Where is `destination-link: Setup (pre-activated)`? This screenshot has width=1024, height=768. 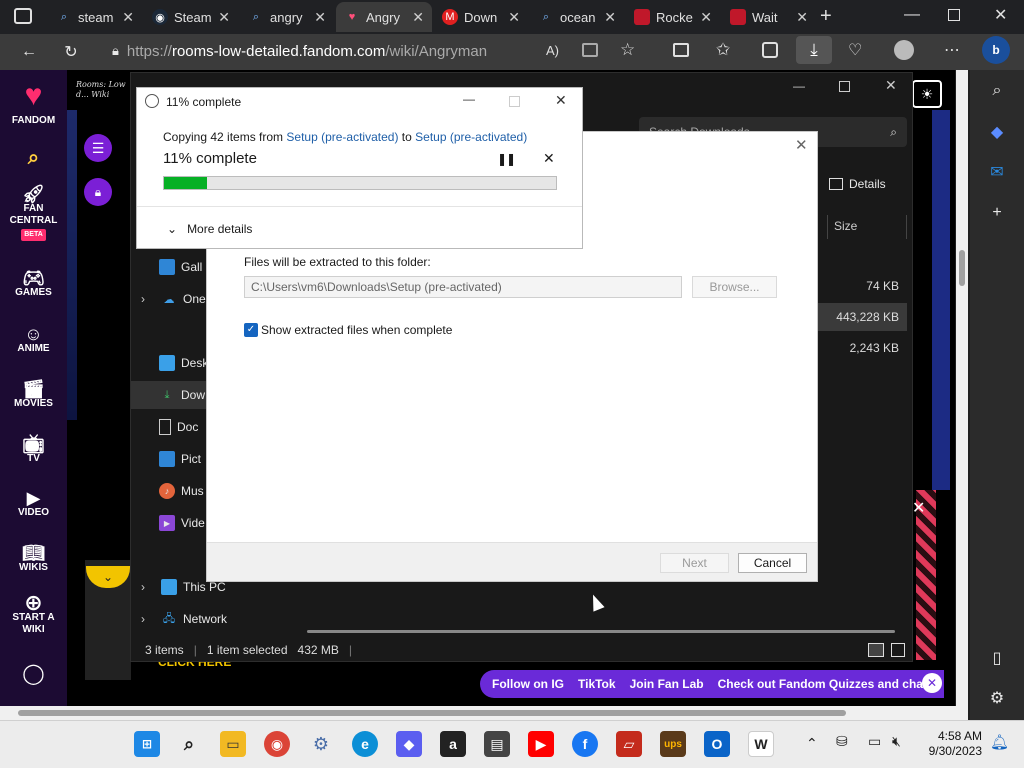
destination-link: Setup (pre-activated) is located at coordinates (471, 137).